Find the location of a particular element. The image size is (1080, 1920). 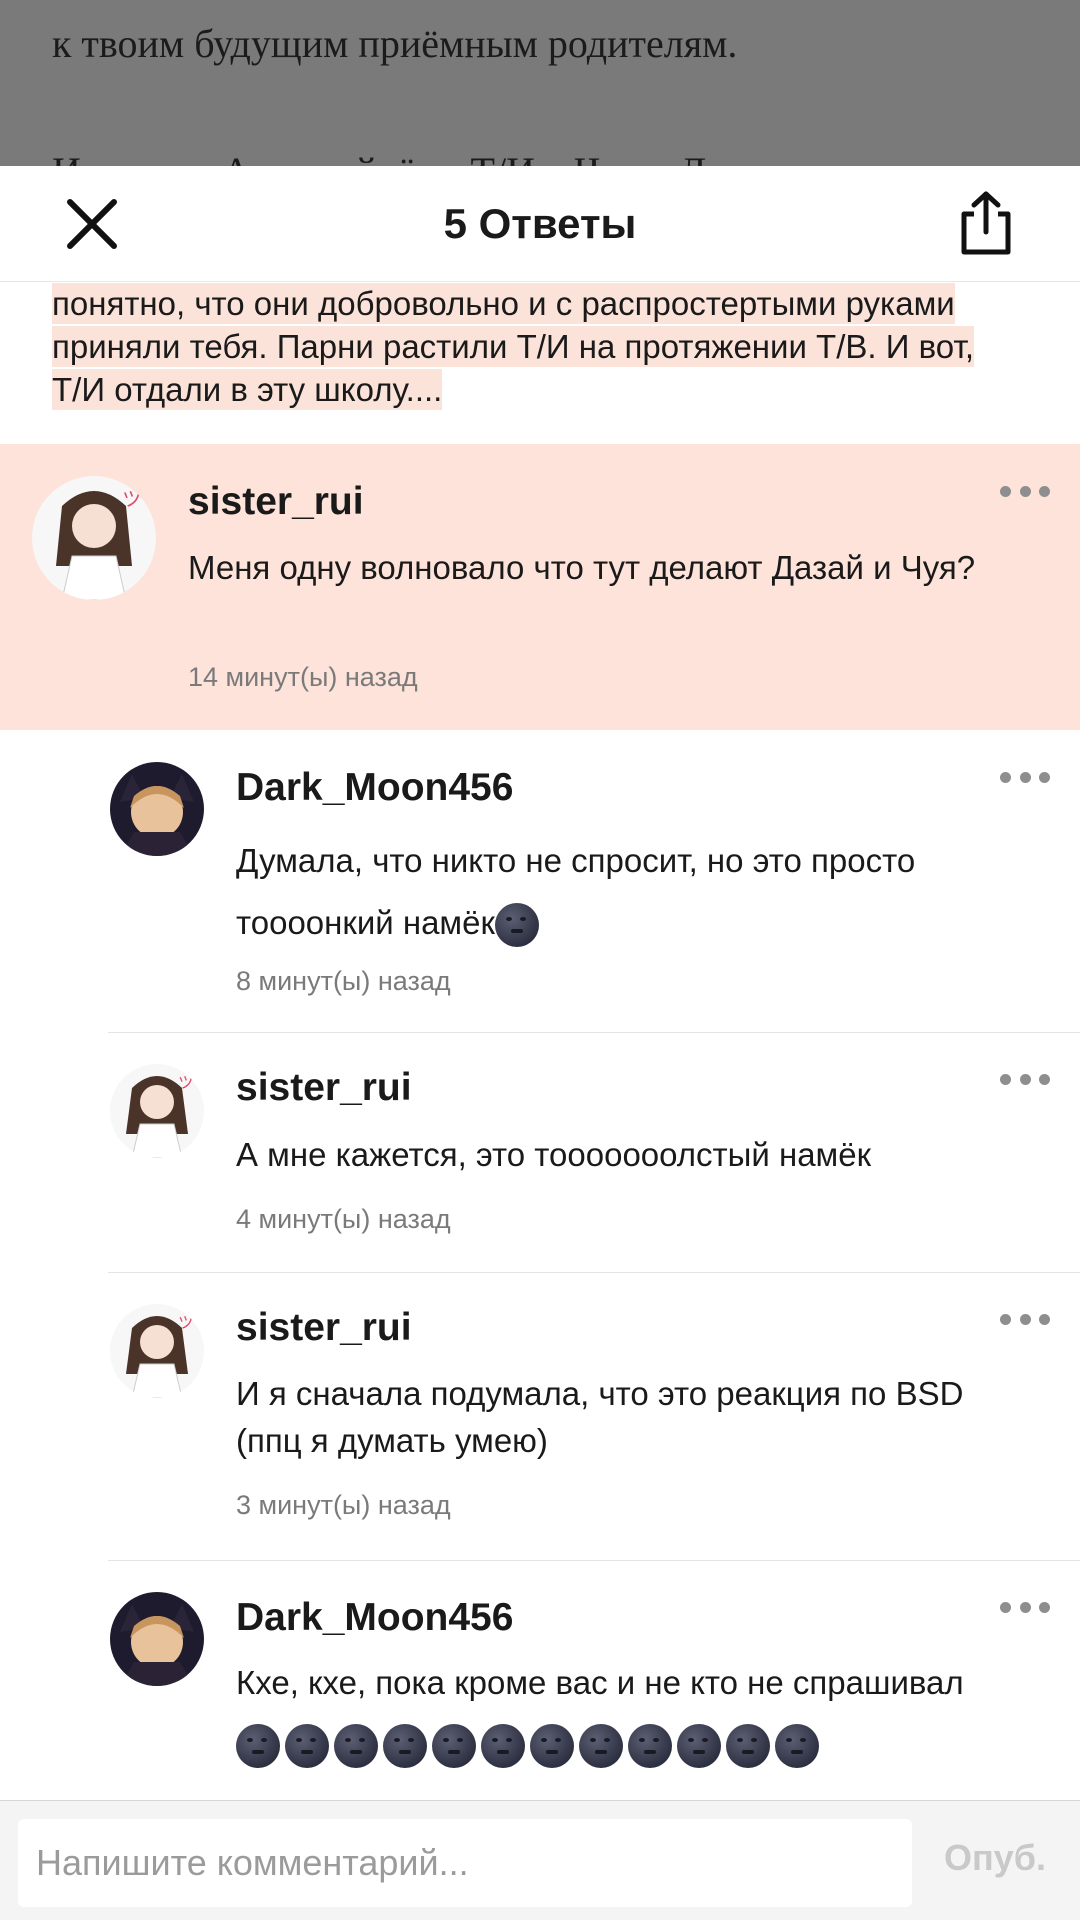

emoji-row is located at coordinates (530, 1746).